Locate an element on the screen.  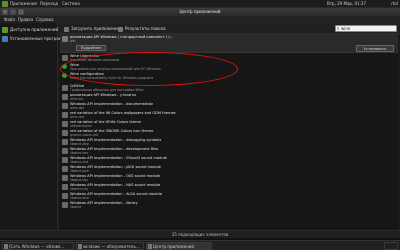
annotation-ellipse is located at coordinates (149, 69).